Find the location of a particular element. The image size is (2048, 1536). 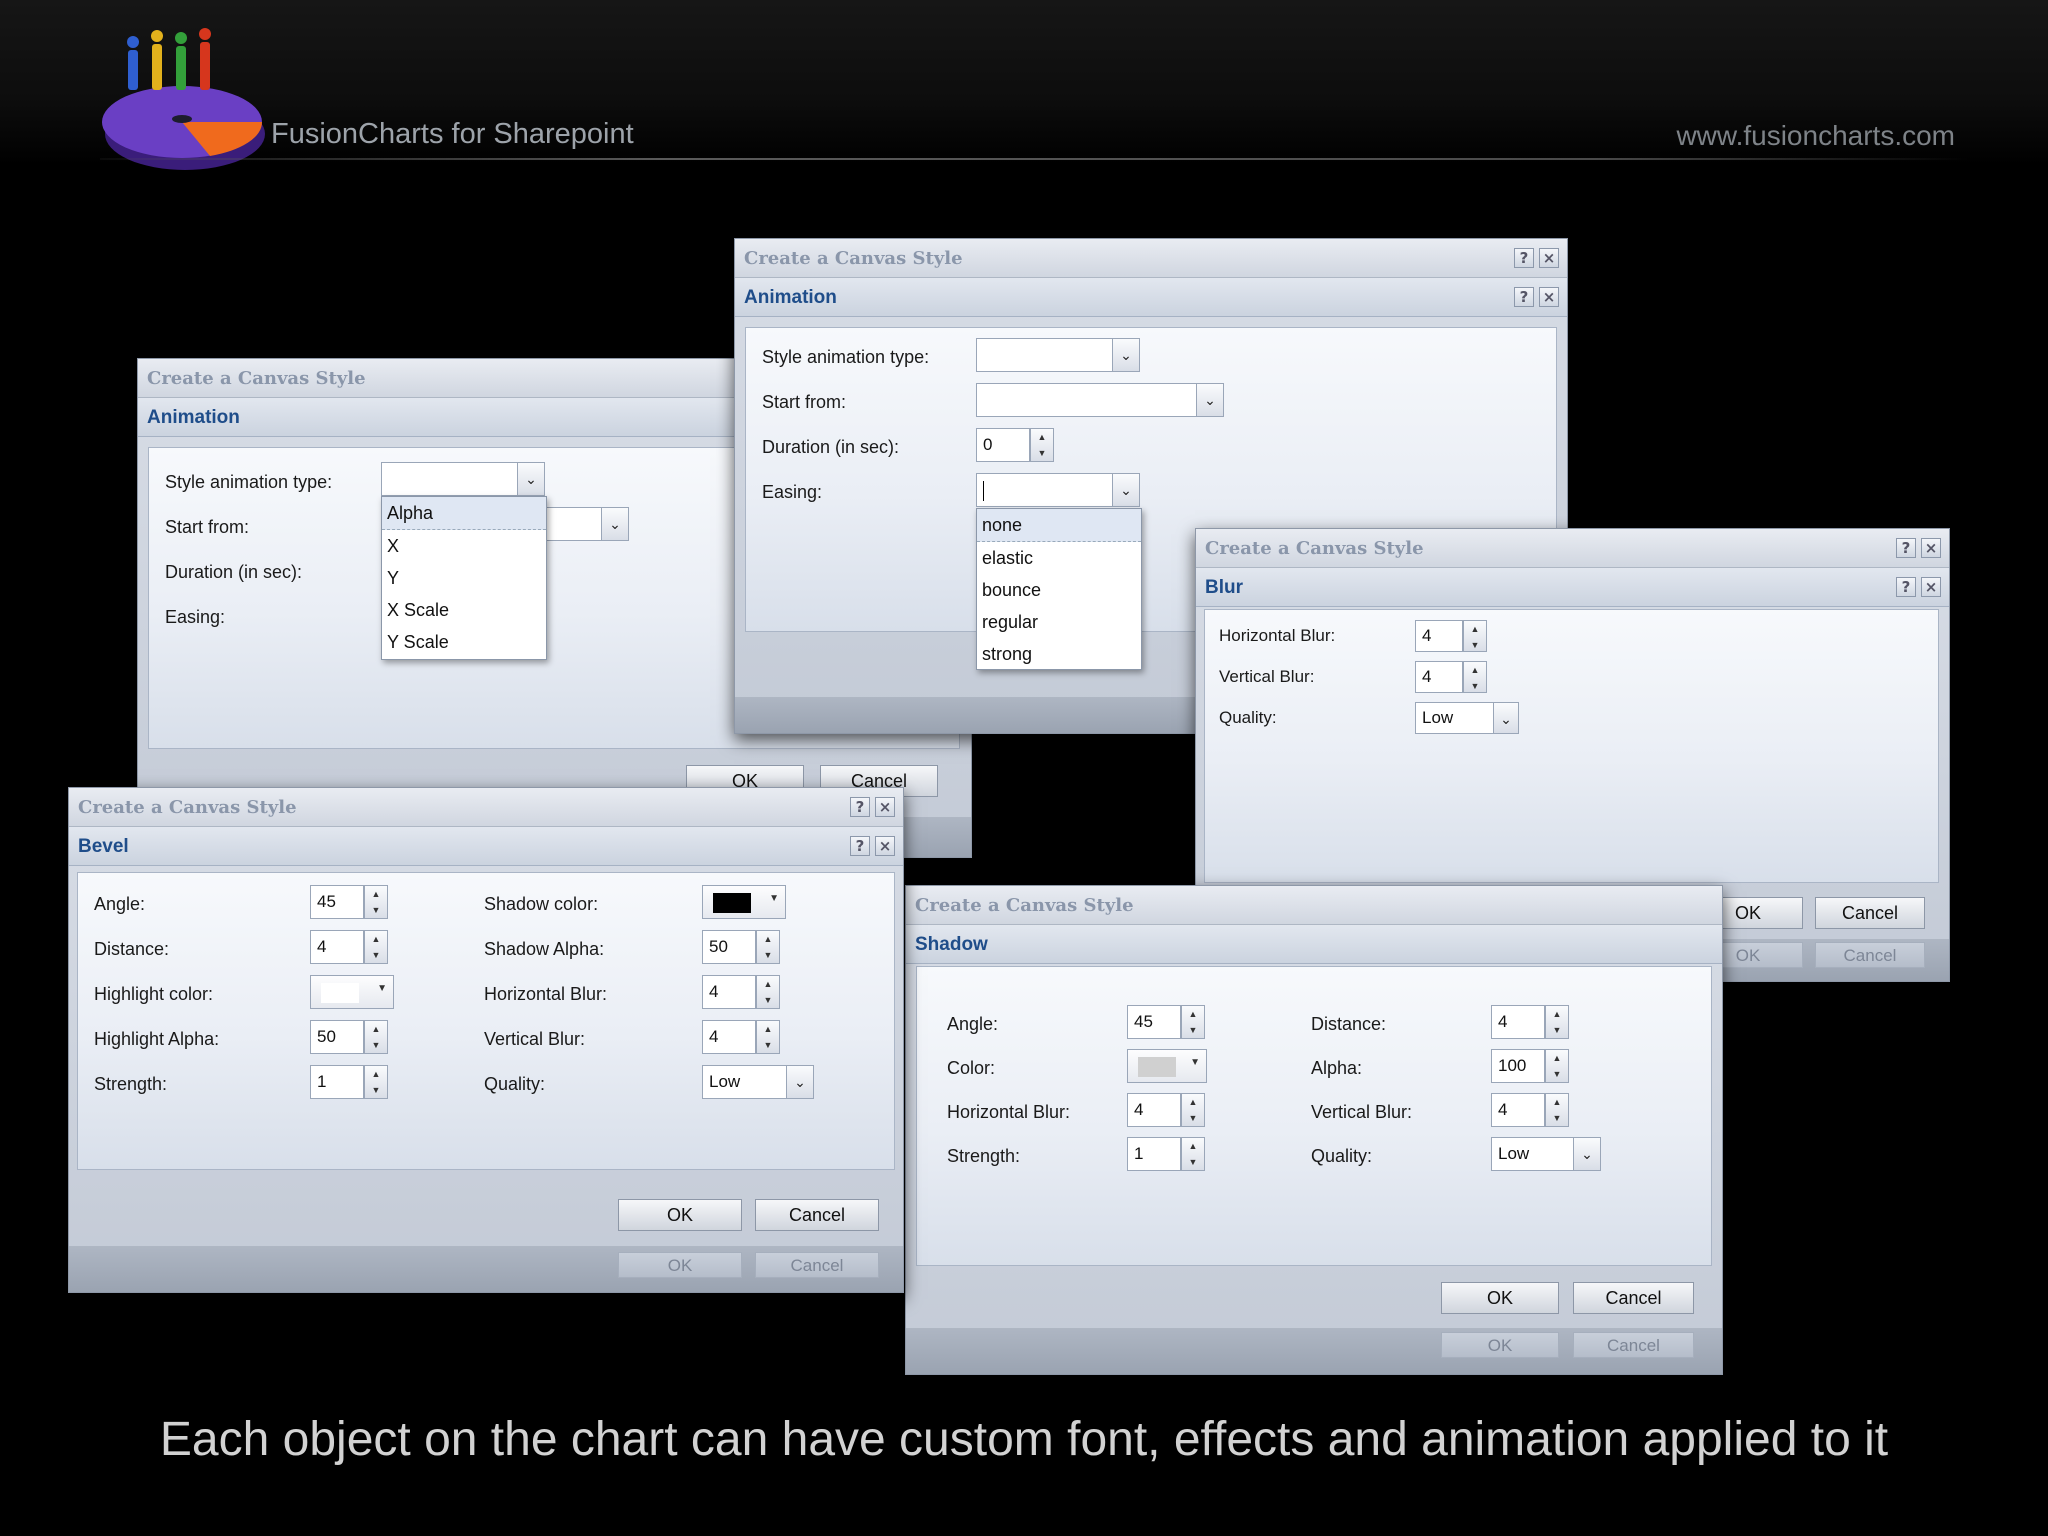

dropdown-option: elastic is located at coordinates (1059, 558).